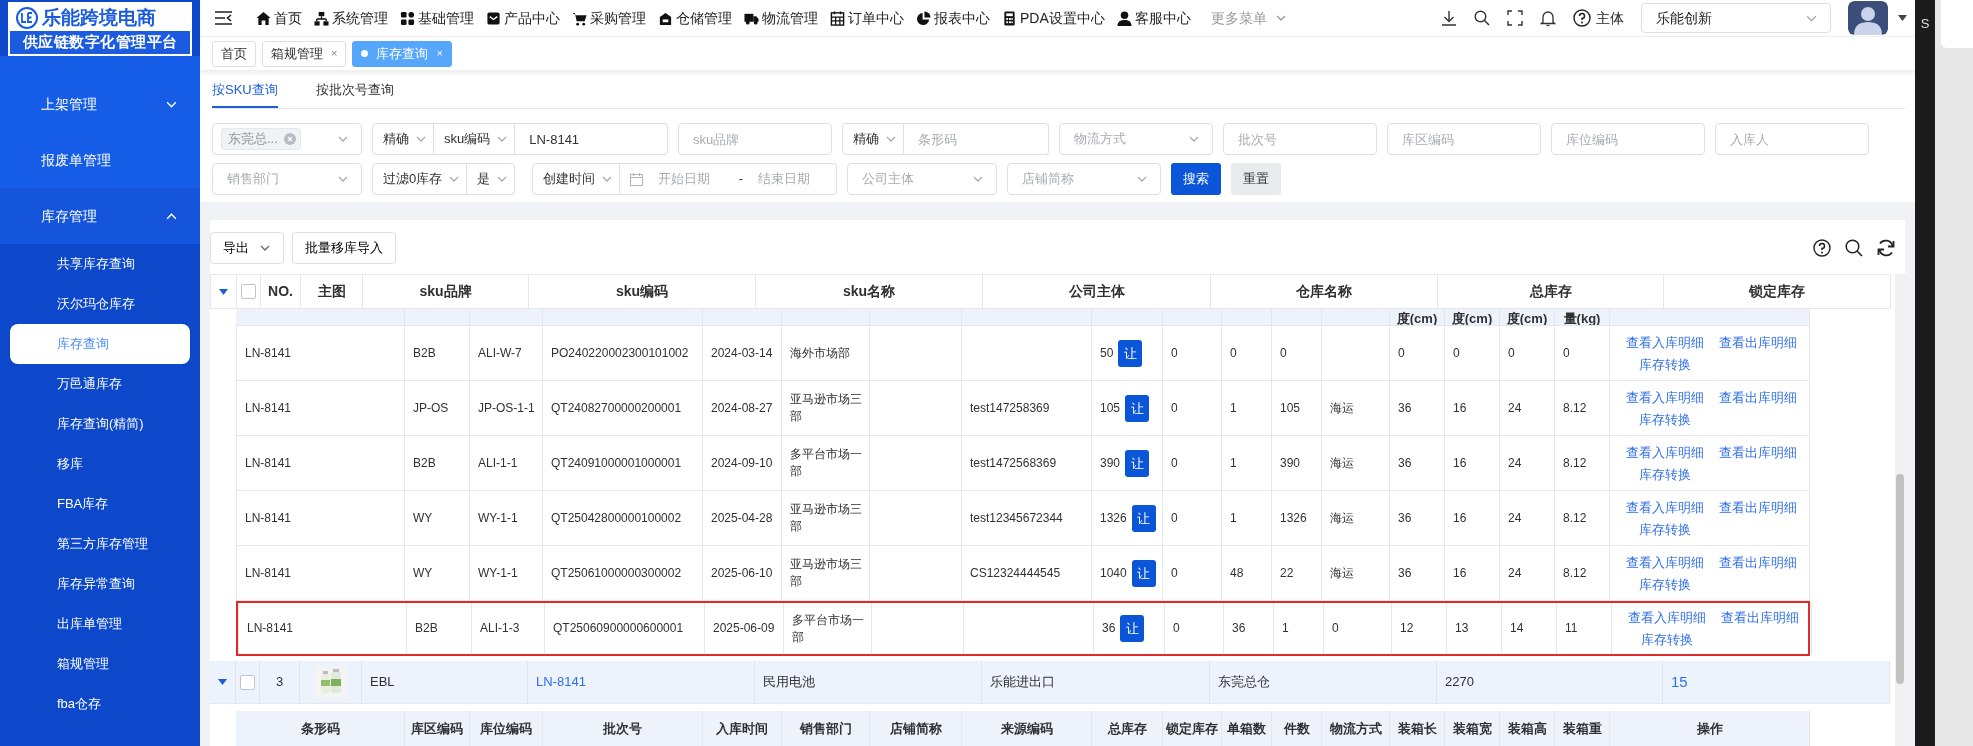 This screenshot has height=746, width=1973. Describe the element at coordinates (100, 344) in the screenshot. I see `sidebar-subitem: 库存查询` at that location.